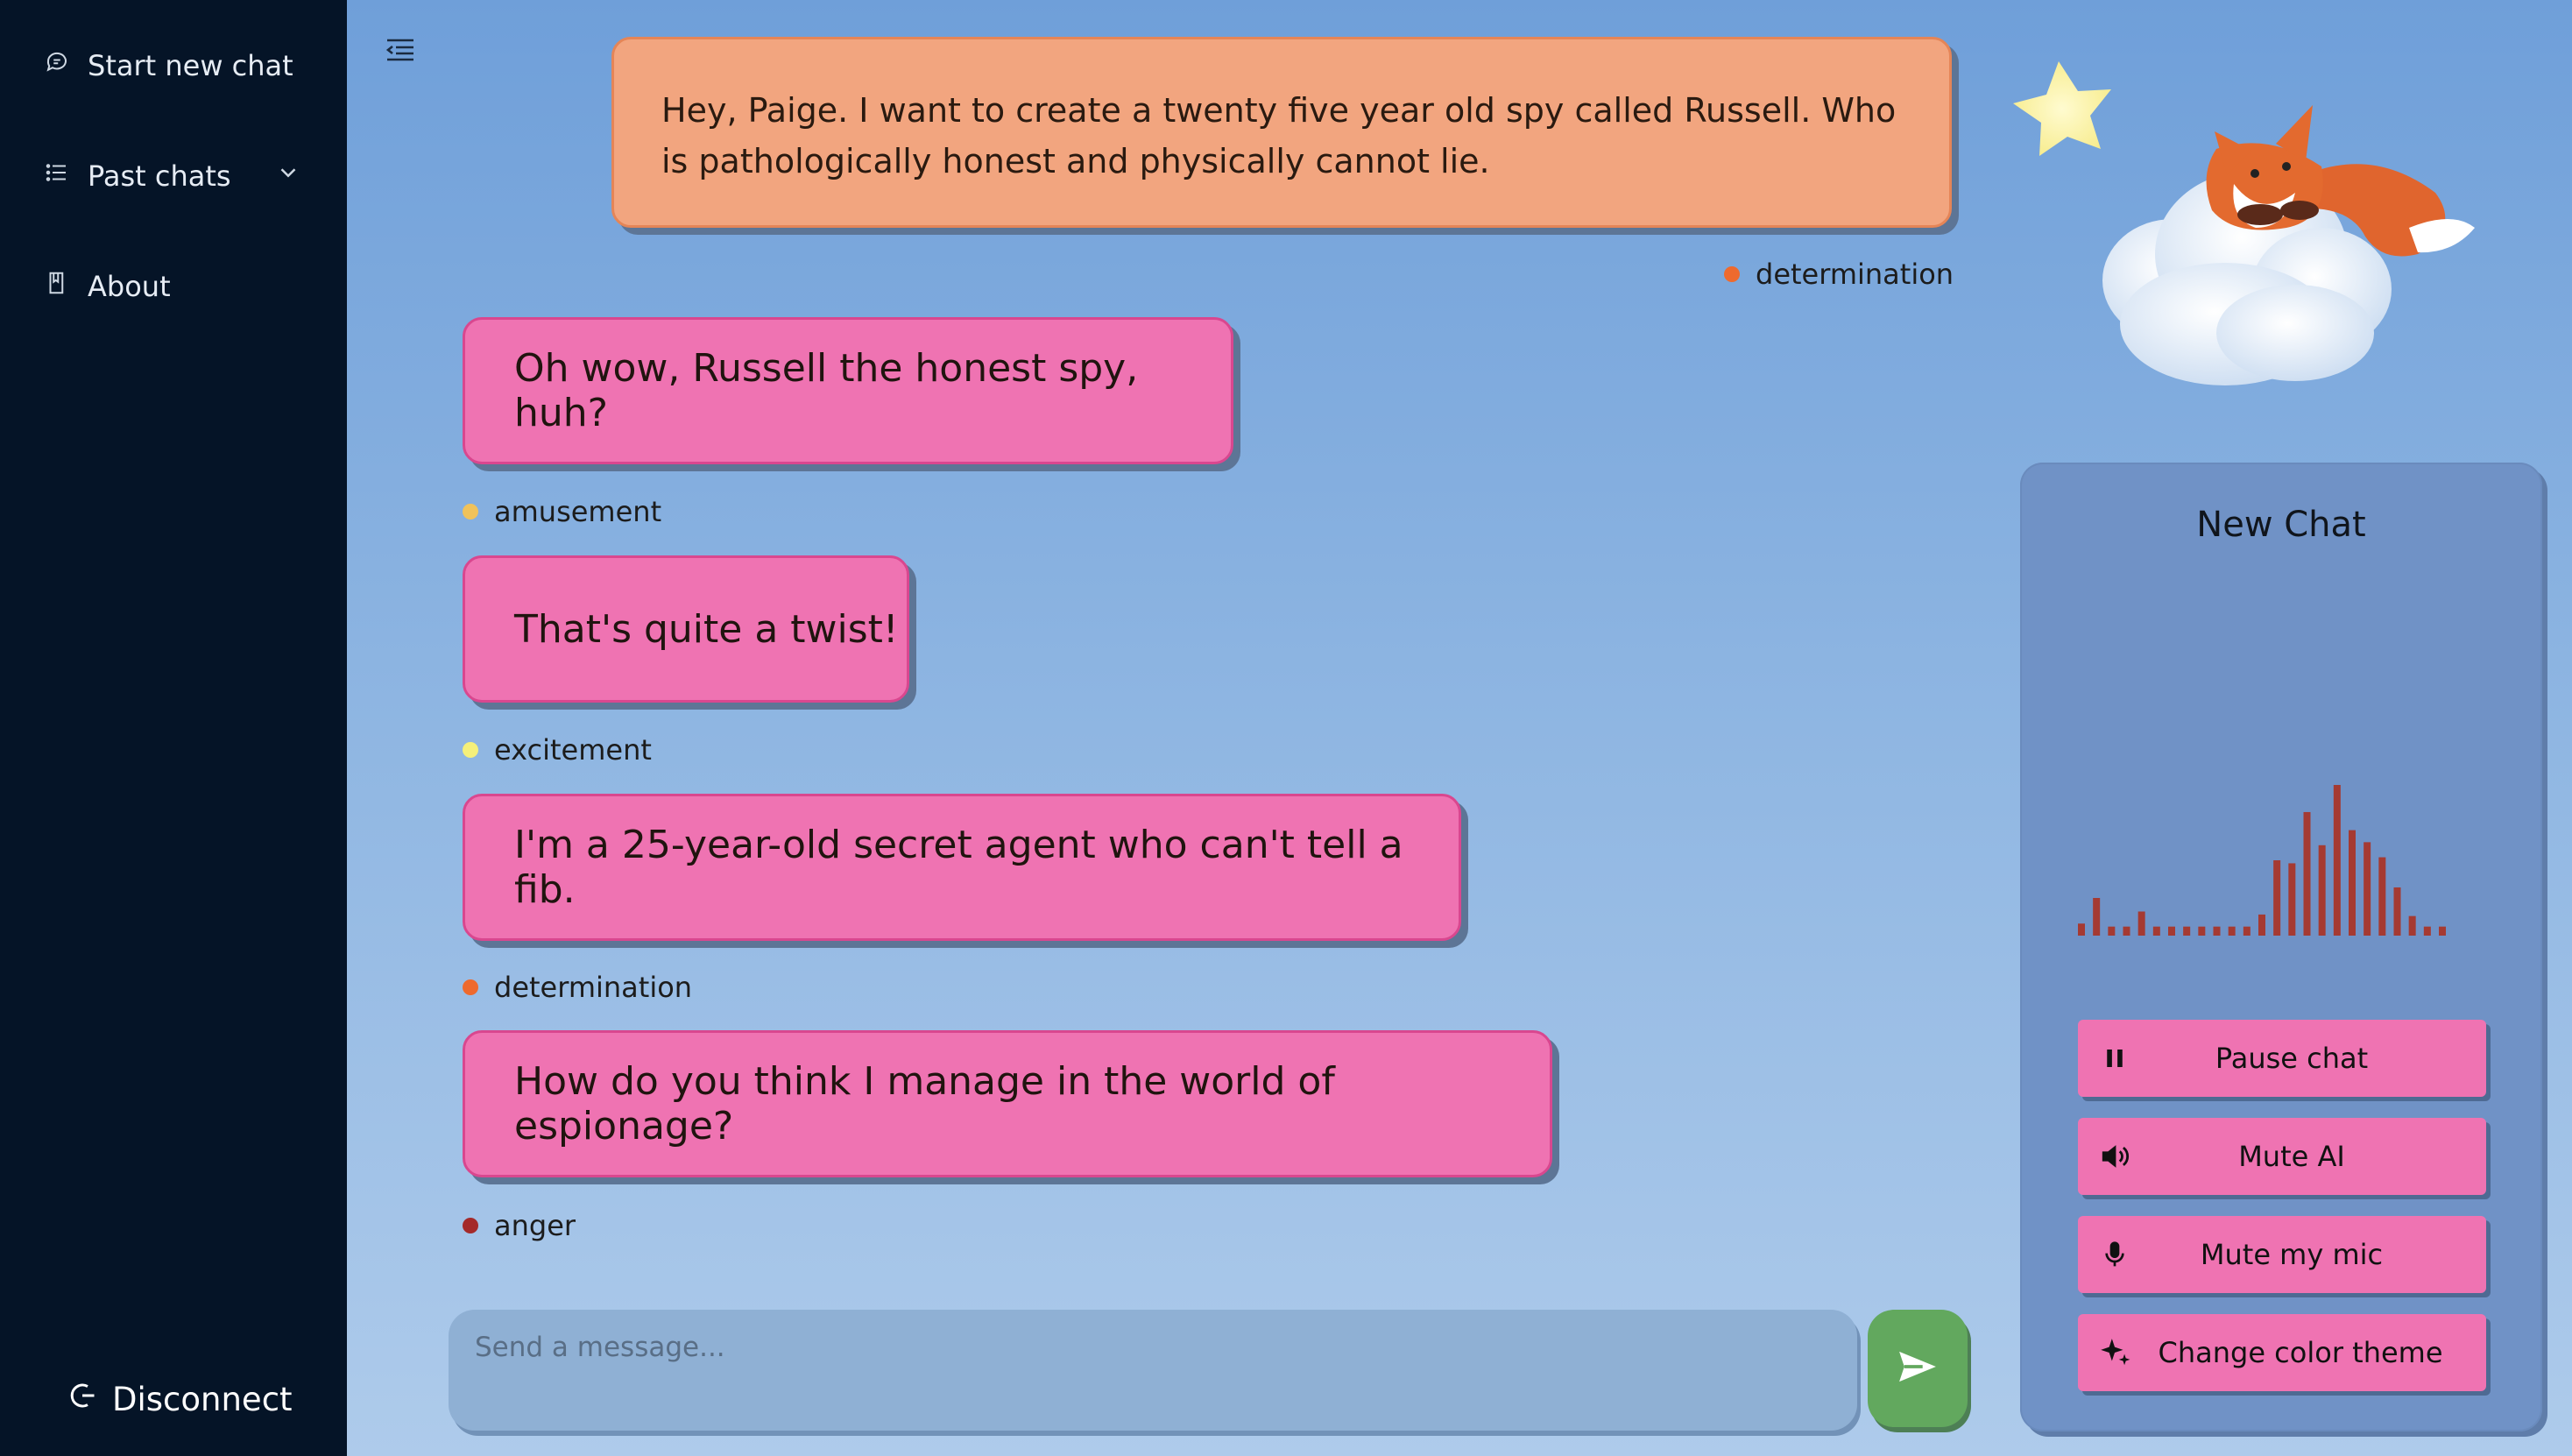 The width and height of the screenshot is (2572, 1456). I want to click on ai-emotion-tag: anger, so click(519, 1225).